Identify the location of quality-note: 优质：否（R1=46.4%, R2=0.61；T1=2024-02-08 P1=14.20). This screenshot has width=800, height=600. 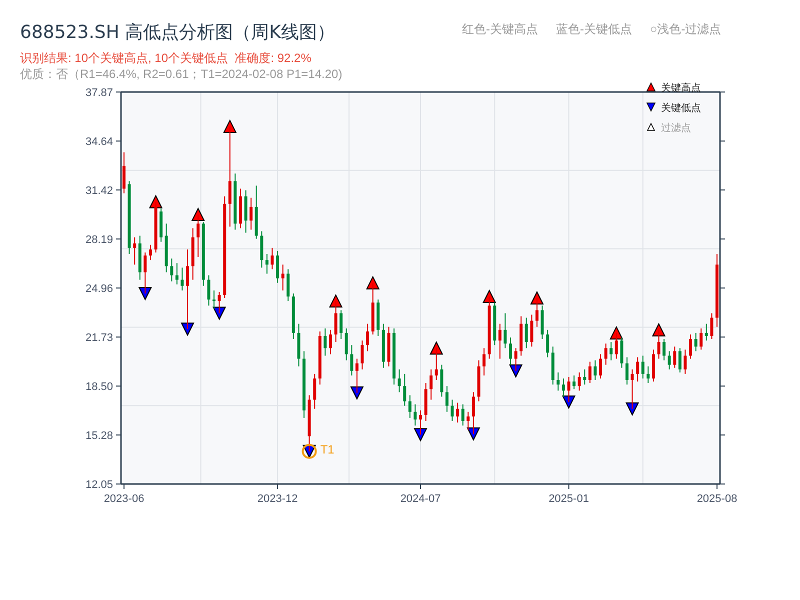
(181, 74).